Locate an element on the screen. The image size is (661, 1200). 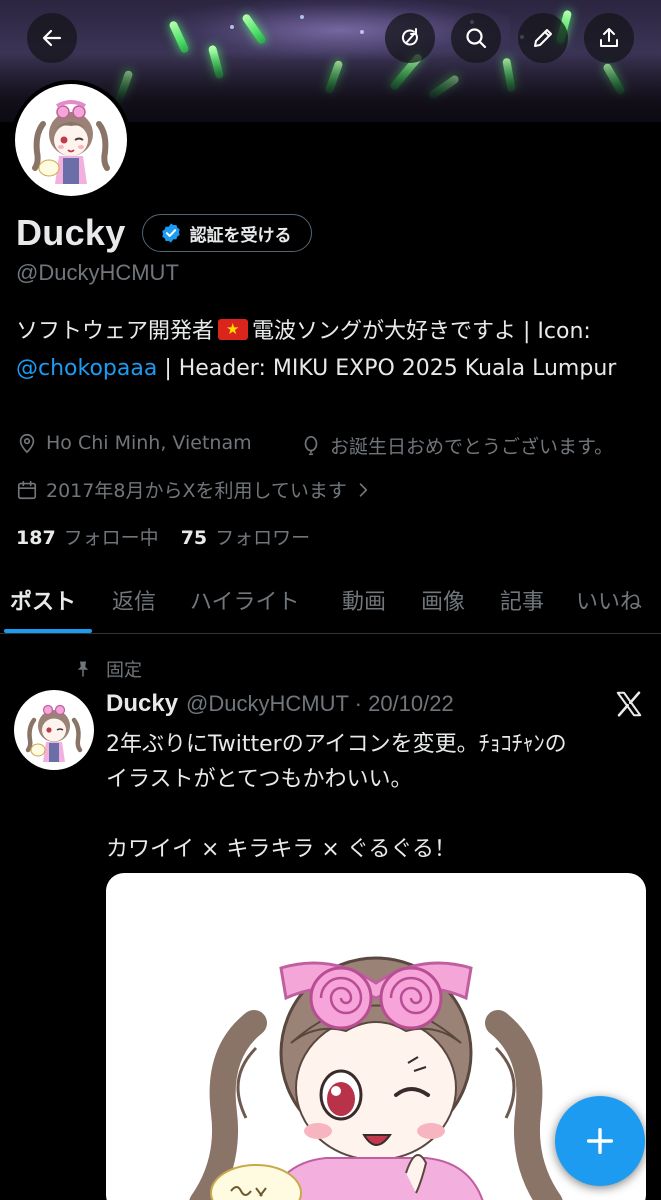
post-author-handle-date: @DuckyHCMUT · 20/10/22 is located at coordinates (320, 704).